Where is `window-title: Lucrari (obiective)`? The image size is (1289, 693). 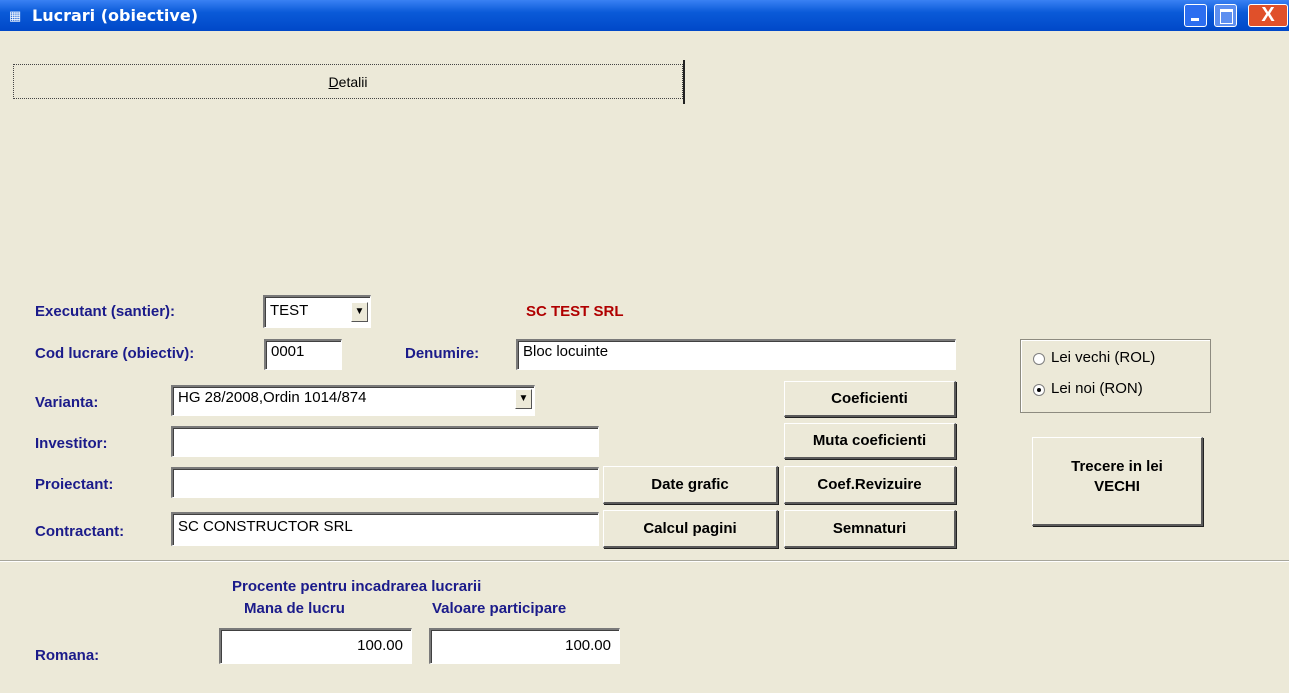 window-title: Lucrari (obiective) is located at coordinates (115, 15).